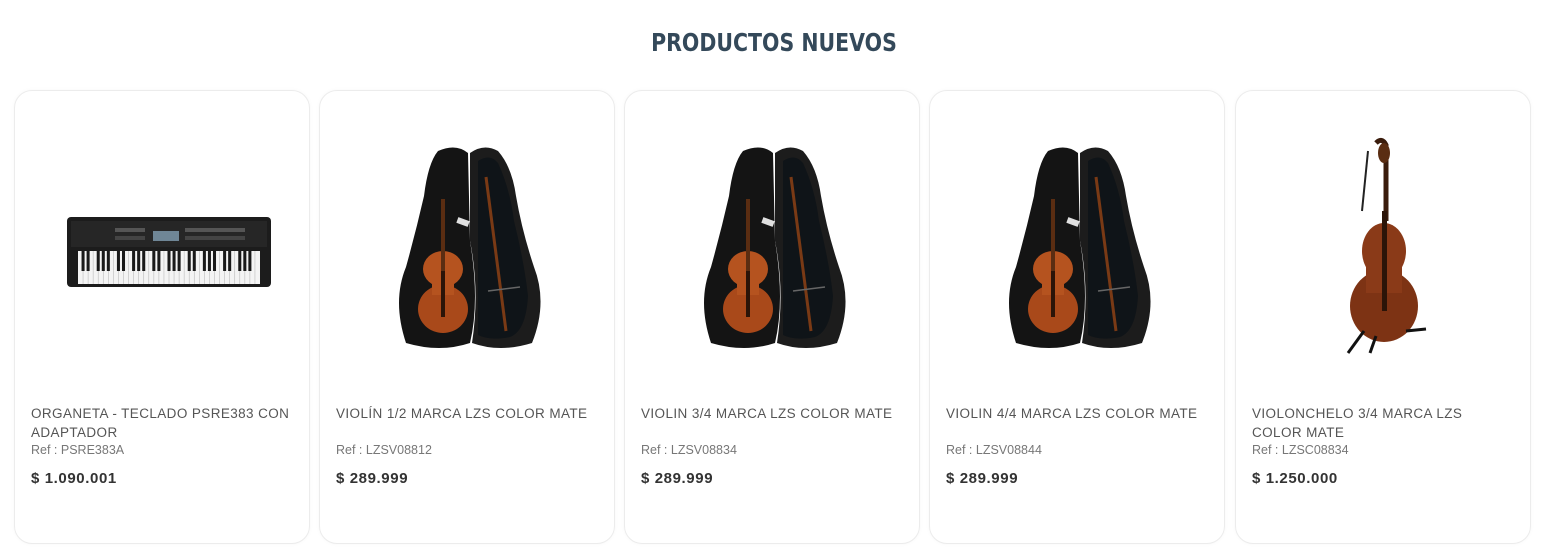 This screenshot has width=1548, height=560. What do you see at coordinates (384, 450) in the screenshot?
I see `product-ref: Ref : LZSV08812` at bounding box center [384, 450].